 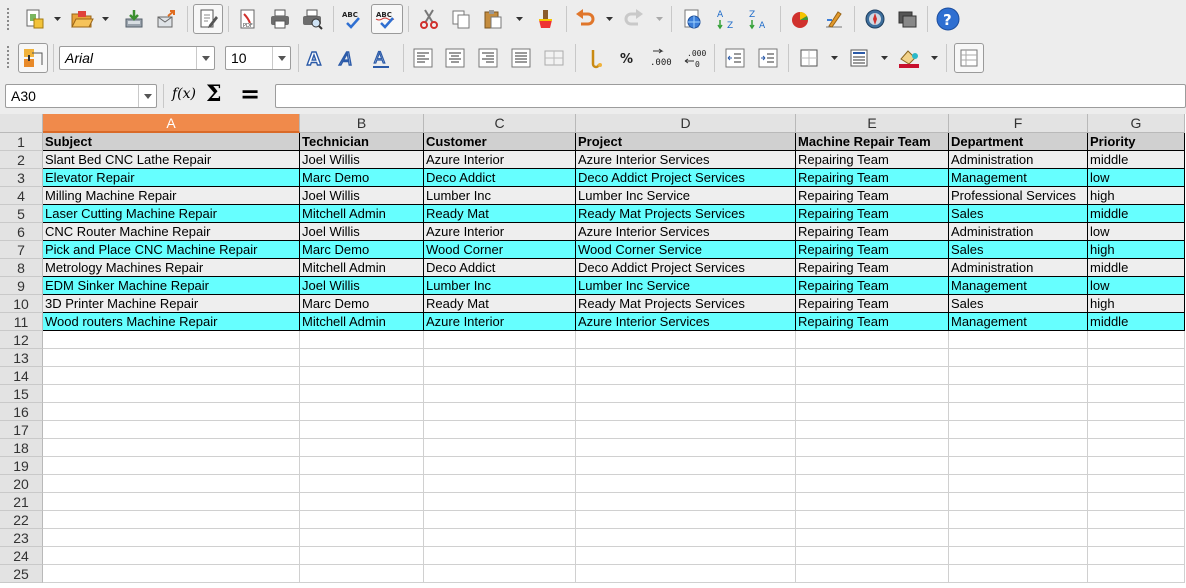 I want to click on formula-input, so click(x=730, y=96).